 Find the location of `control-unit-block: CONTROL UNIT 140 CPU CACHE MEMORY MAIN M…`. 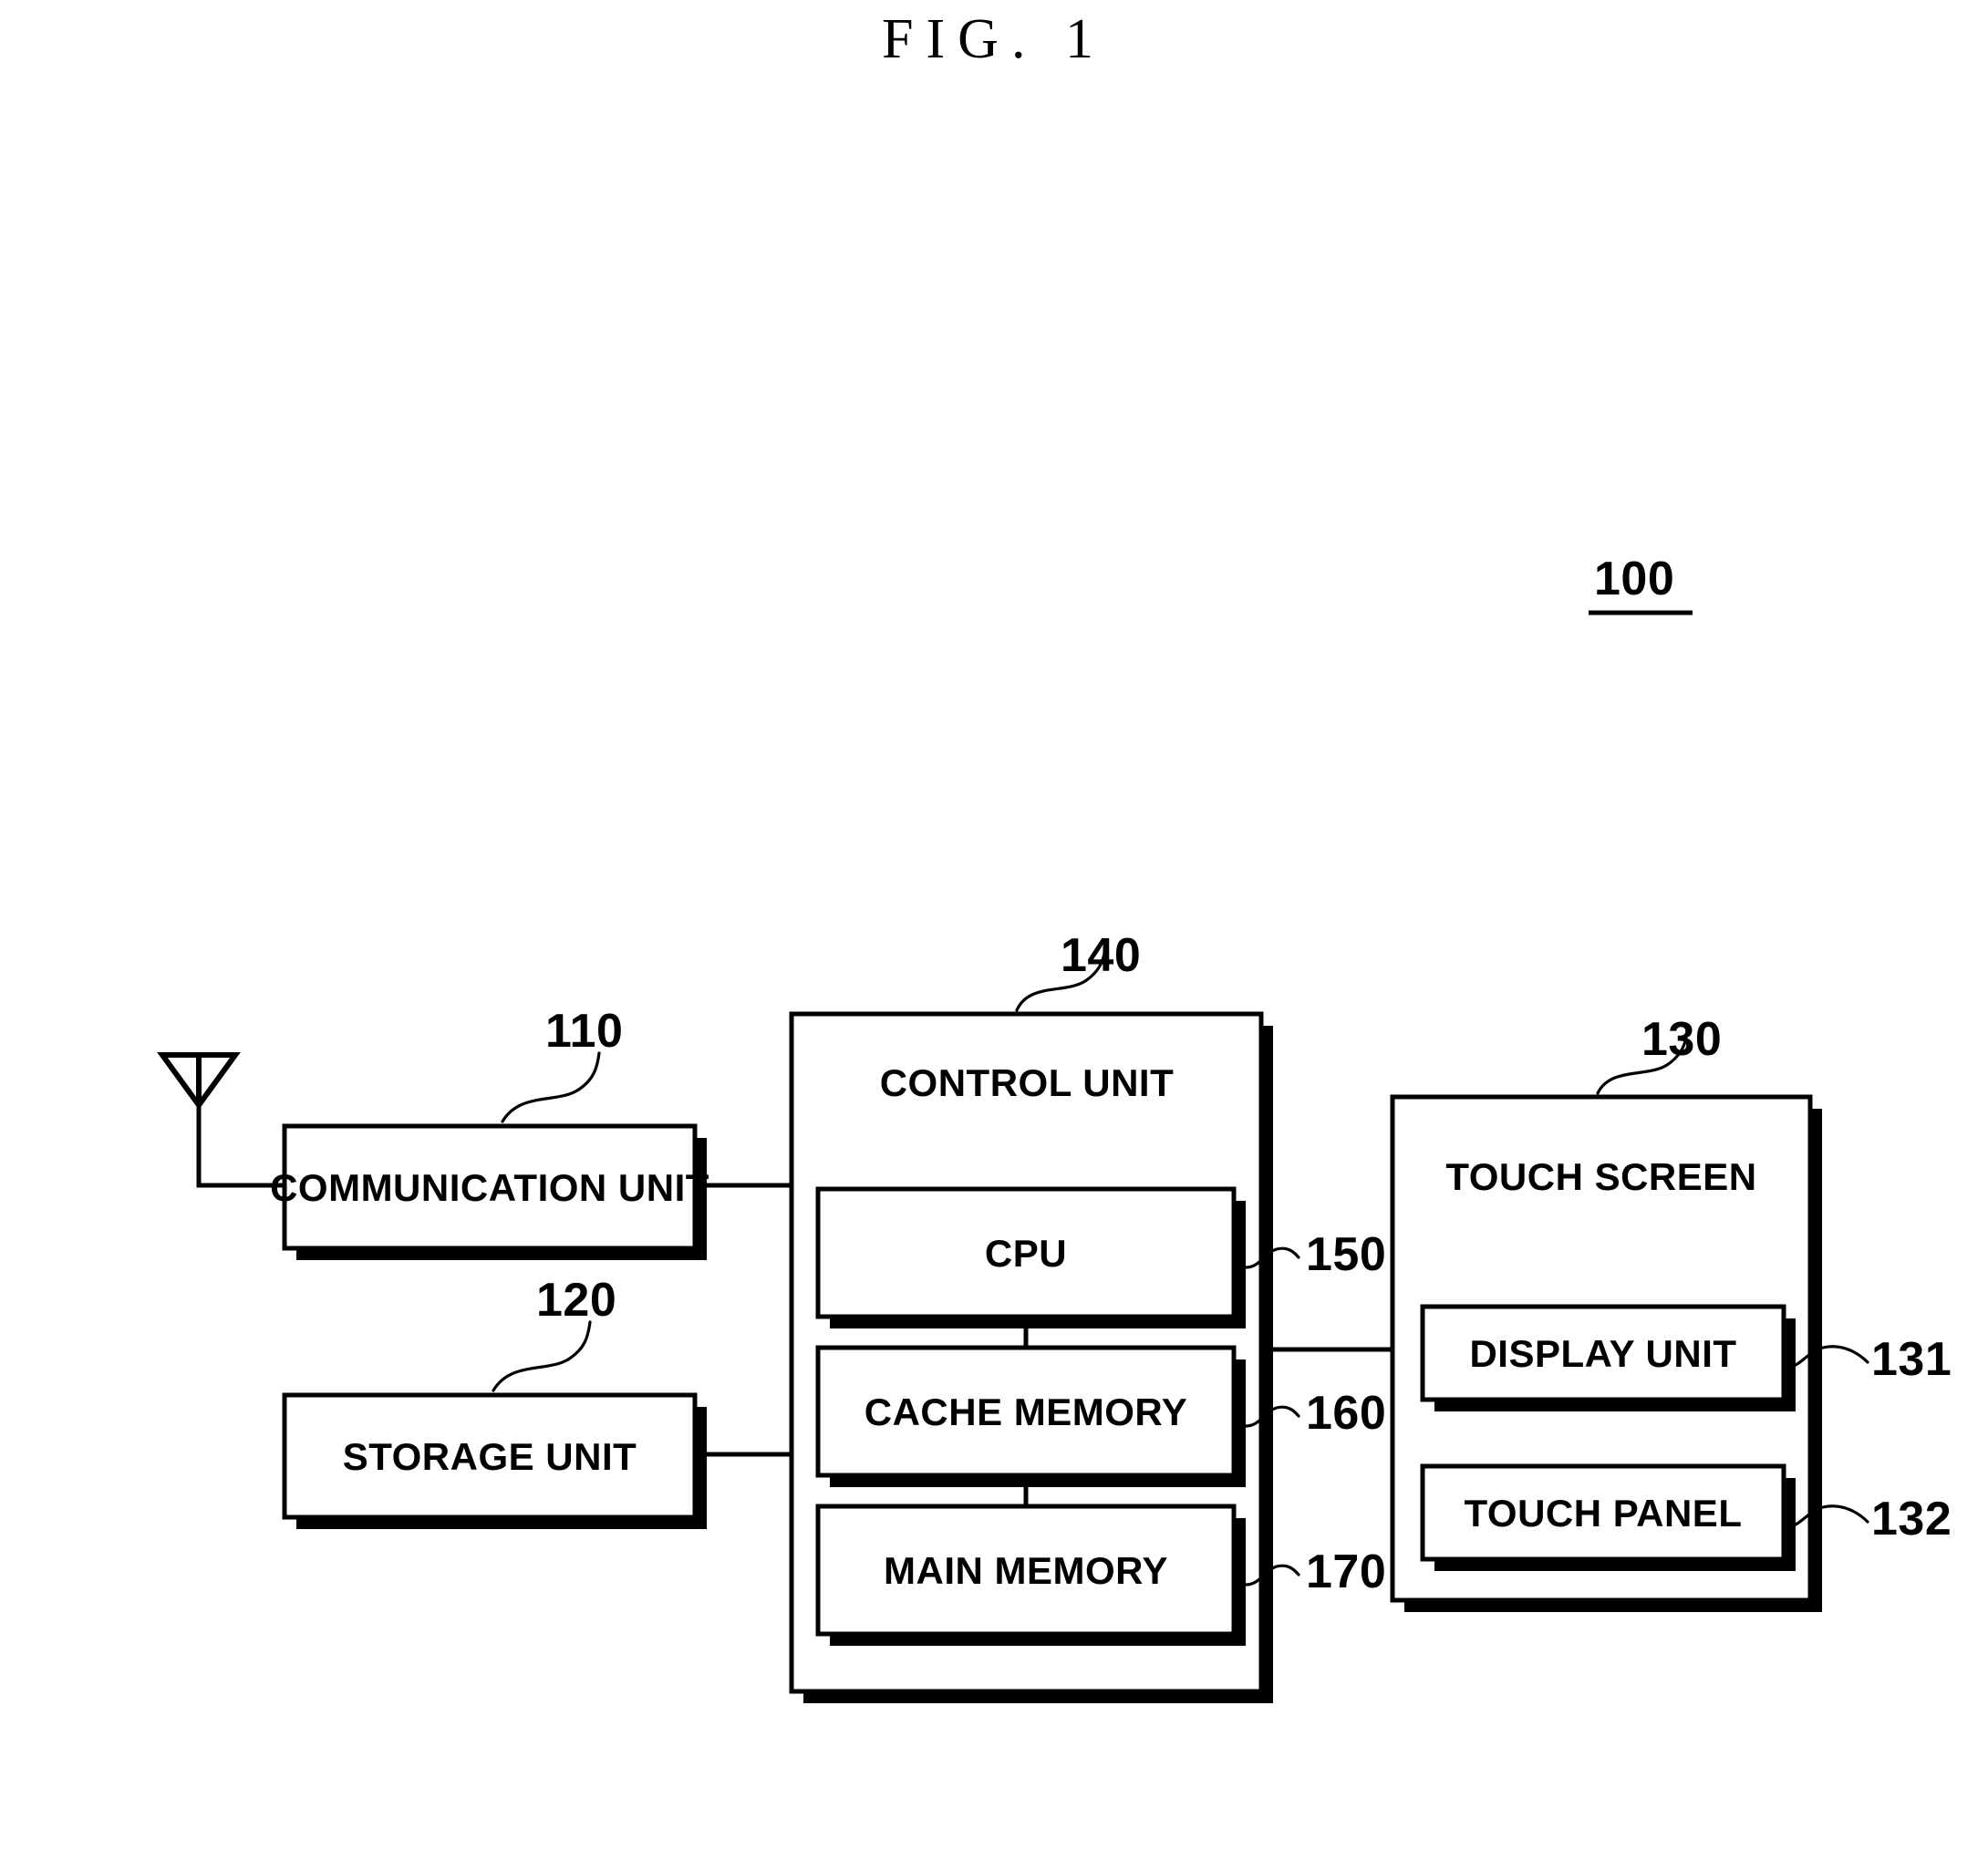

control-unit-block: CONTROL UNIT 140 CPU CACHE MEMORY MAIN M… is located at coordinates (1031, 1316).